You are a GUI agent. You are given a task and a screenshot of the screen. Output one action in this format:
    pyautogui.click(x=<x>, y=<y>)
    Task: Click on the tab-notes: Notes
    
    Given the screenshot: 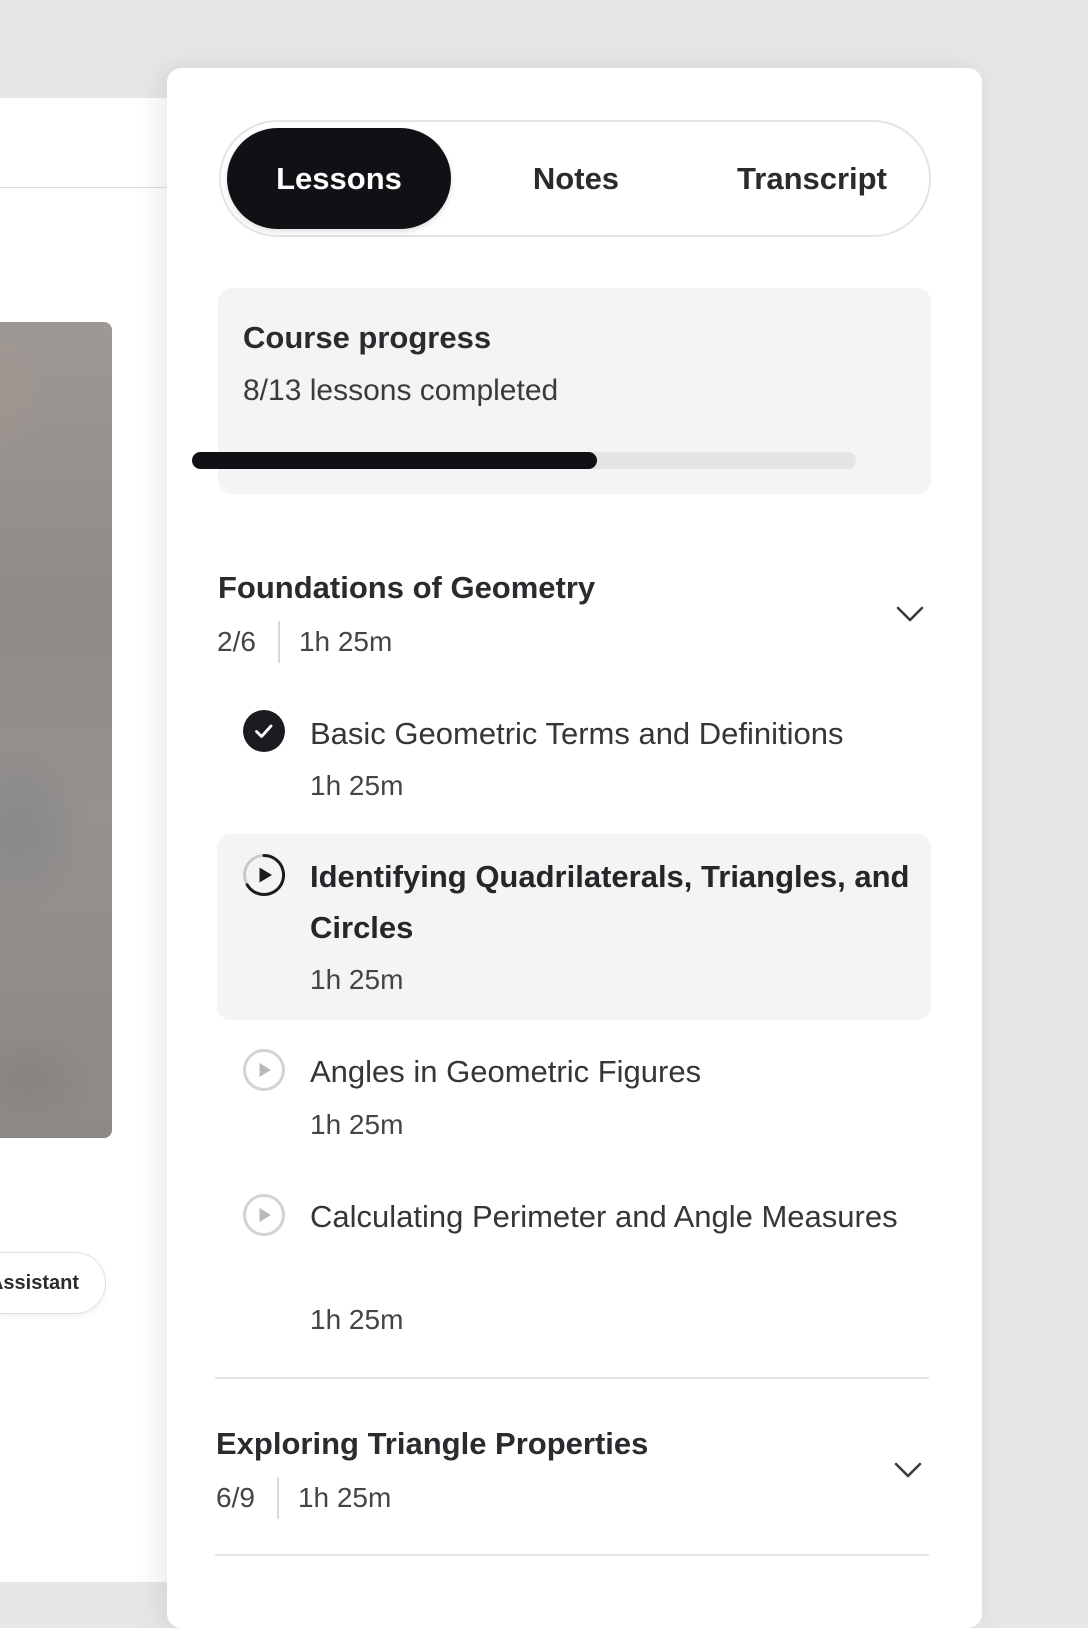 What is the action you would take?
    pyautogui.click(x=576, y=178)
    